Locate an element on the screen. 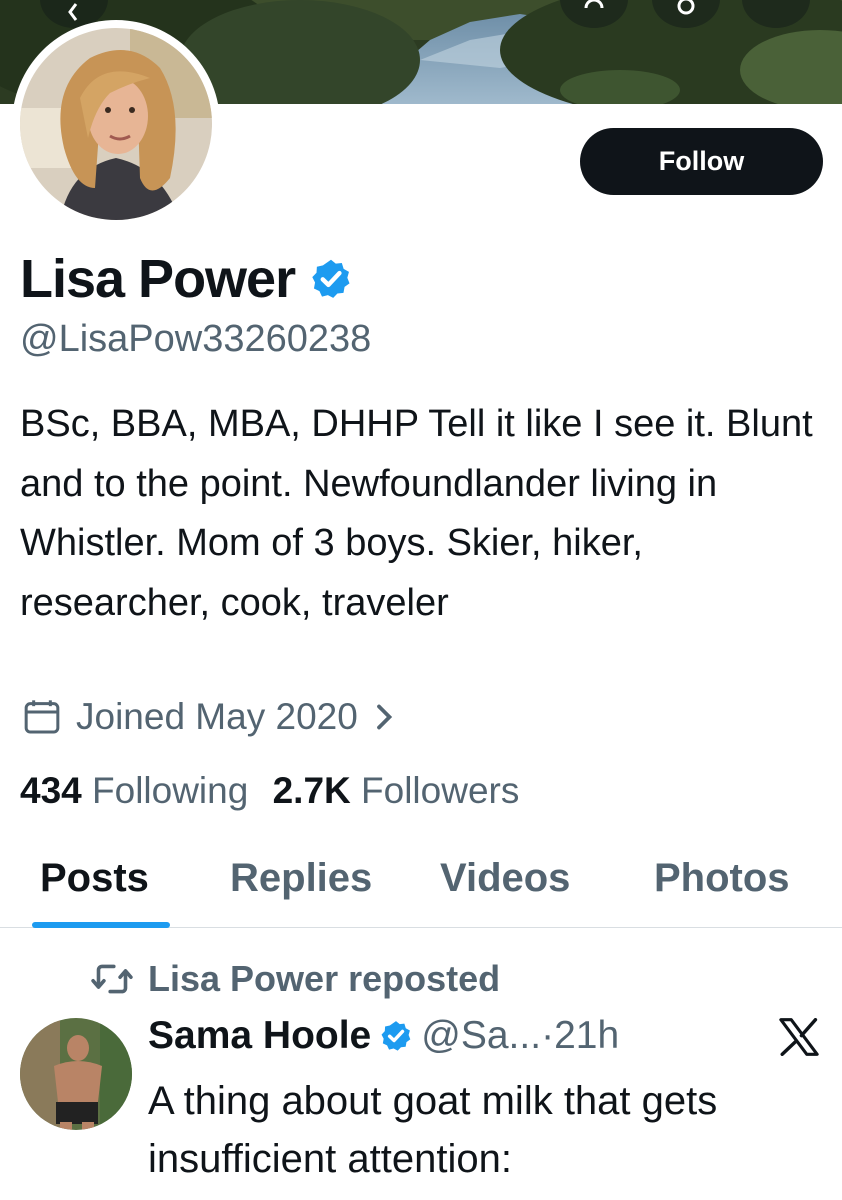 The image size is (842, 1200). chevron-right-icon is located at coordinates (384, 717).